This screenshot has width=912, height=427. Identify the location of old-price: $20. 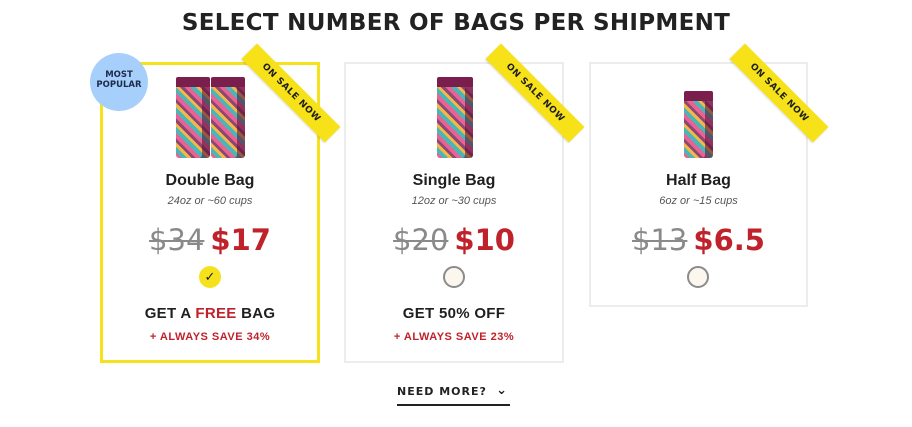
(421, 240).